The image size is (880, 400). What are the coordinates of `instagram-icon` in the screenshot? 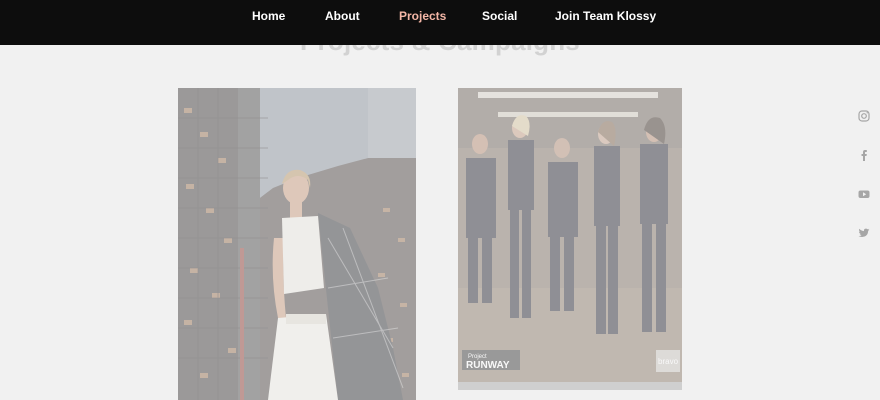 It's located at (864, 116).